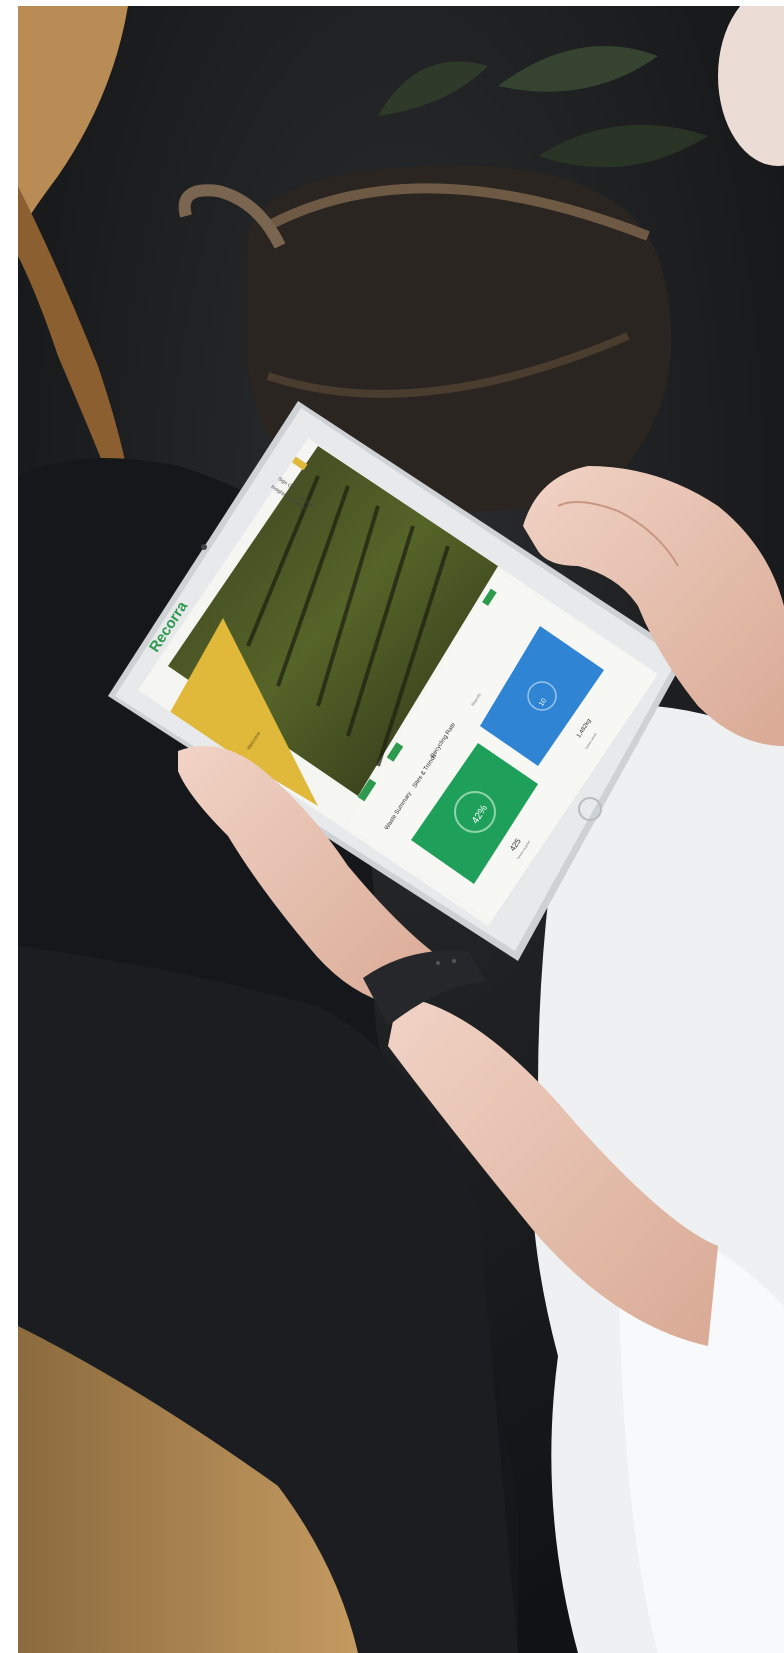 Image resolution: width=784 pixels, height=1653 pixels. Describe the element at coordinates (204, 547) in the screenshot. I see `front-camera` at that location.